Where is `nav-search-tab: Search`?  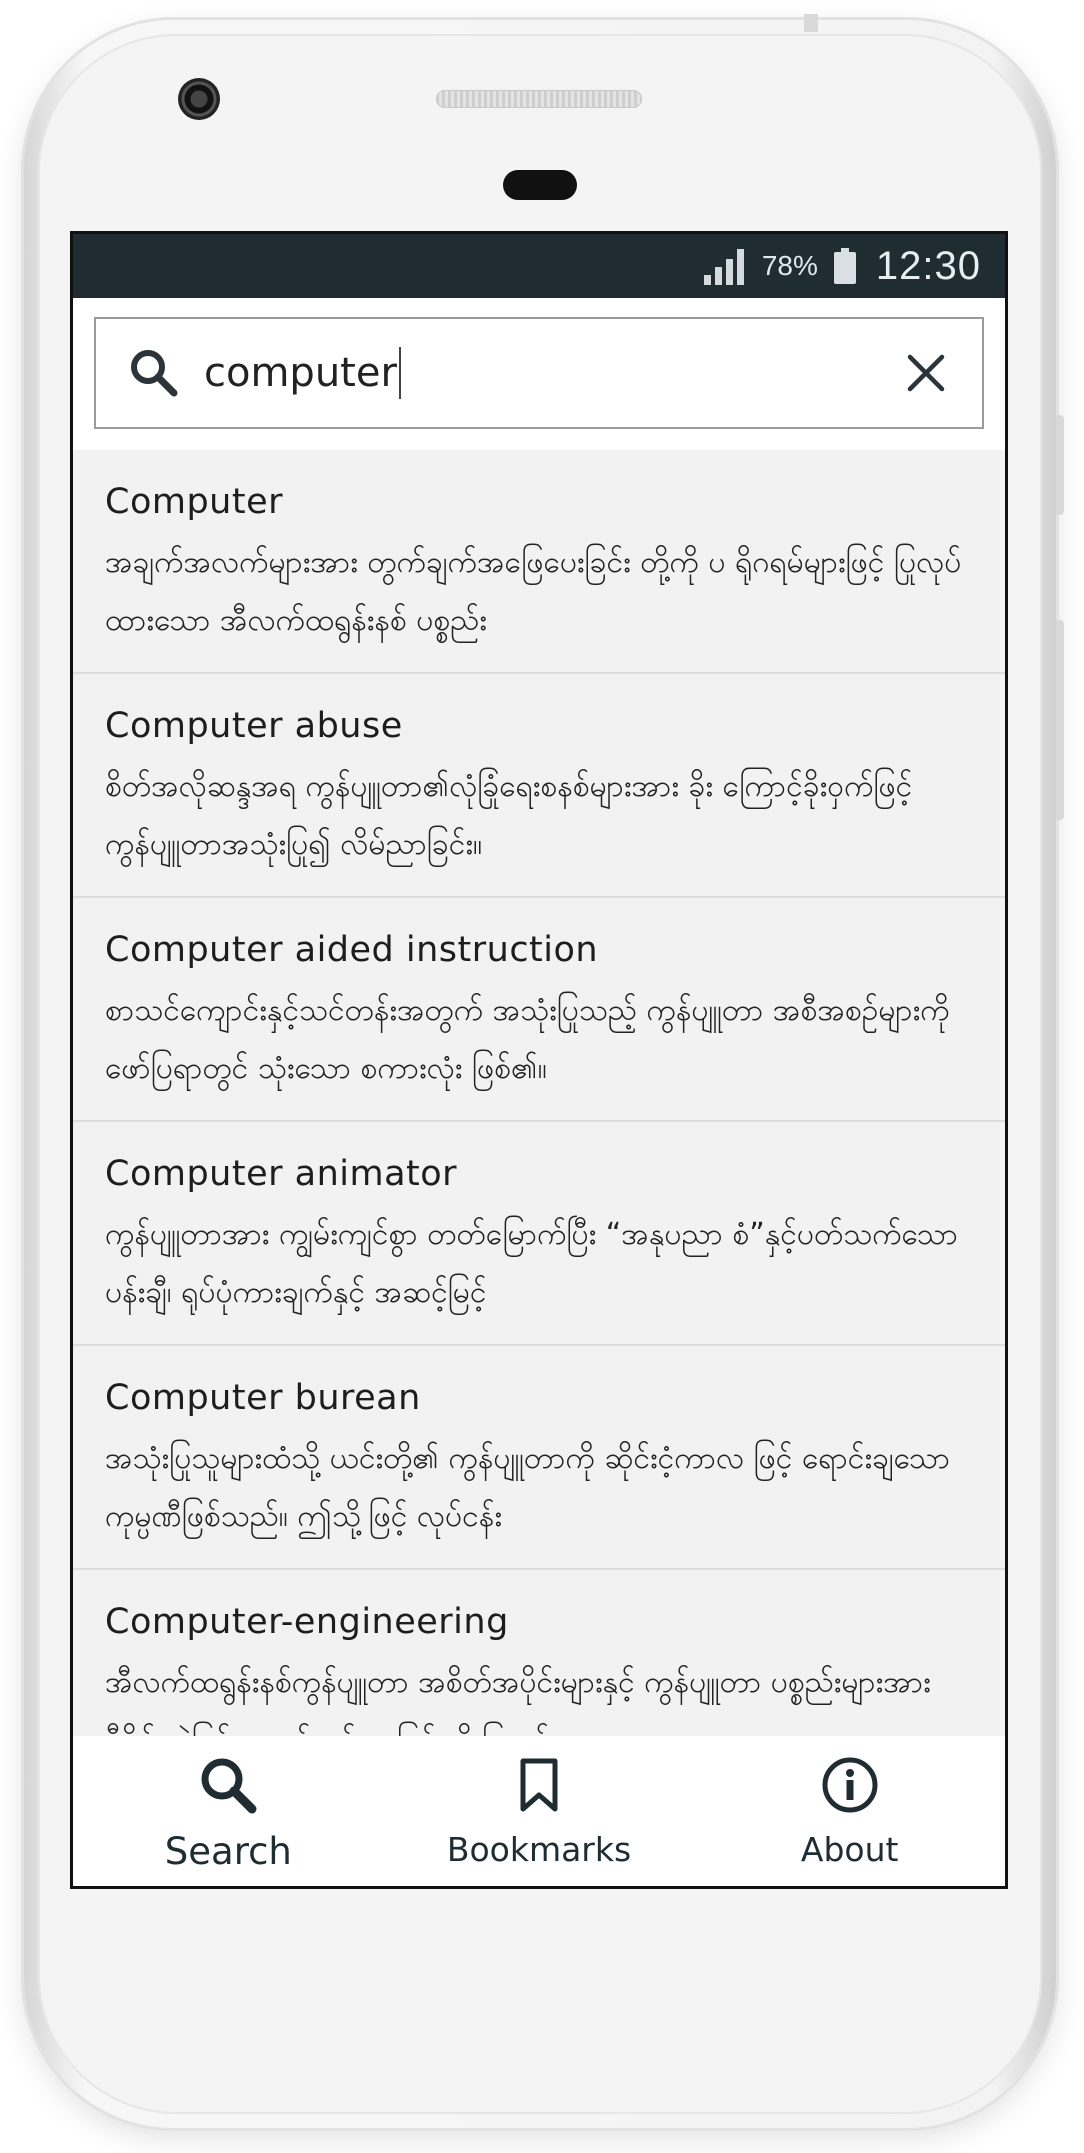
nav-search-tab: Search is located at coordinates (228, 1811).